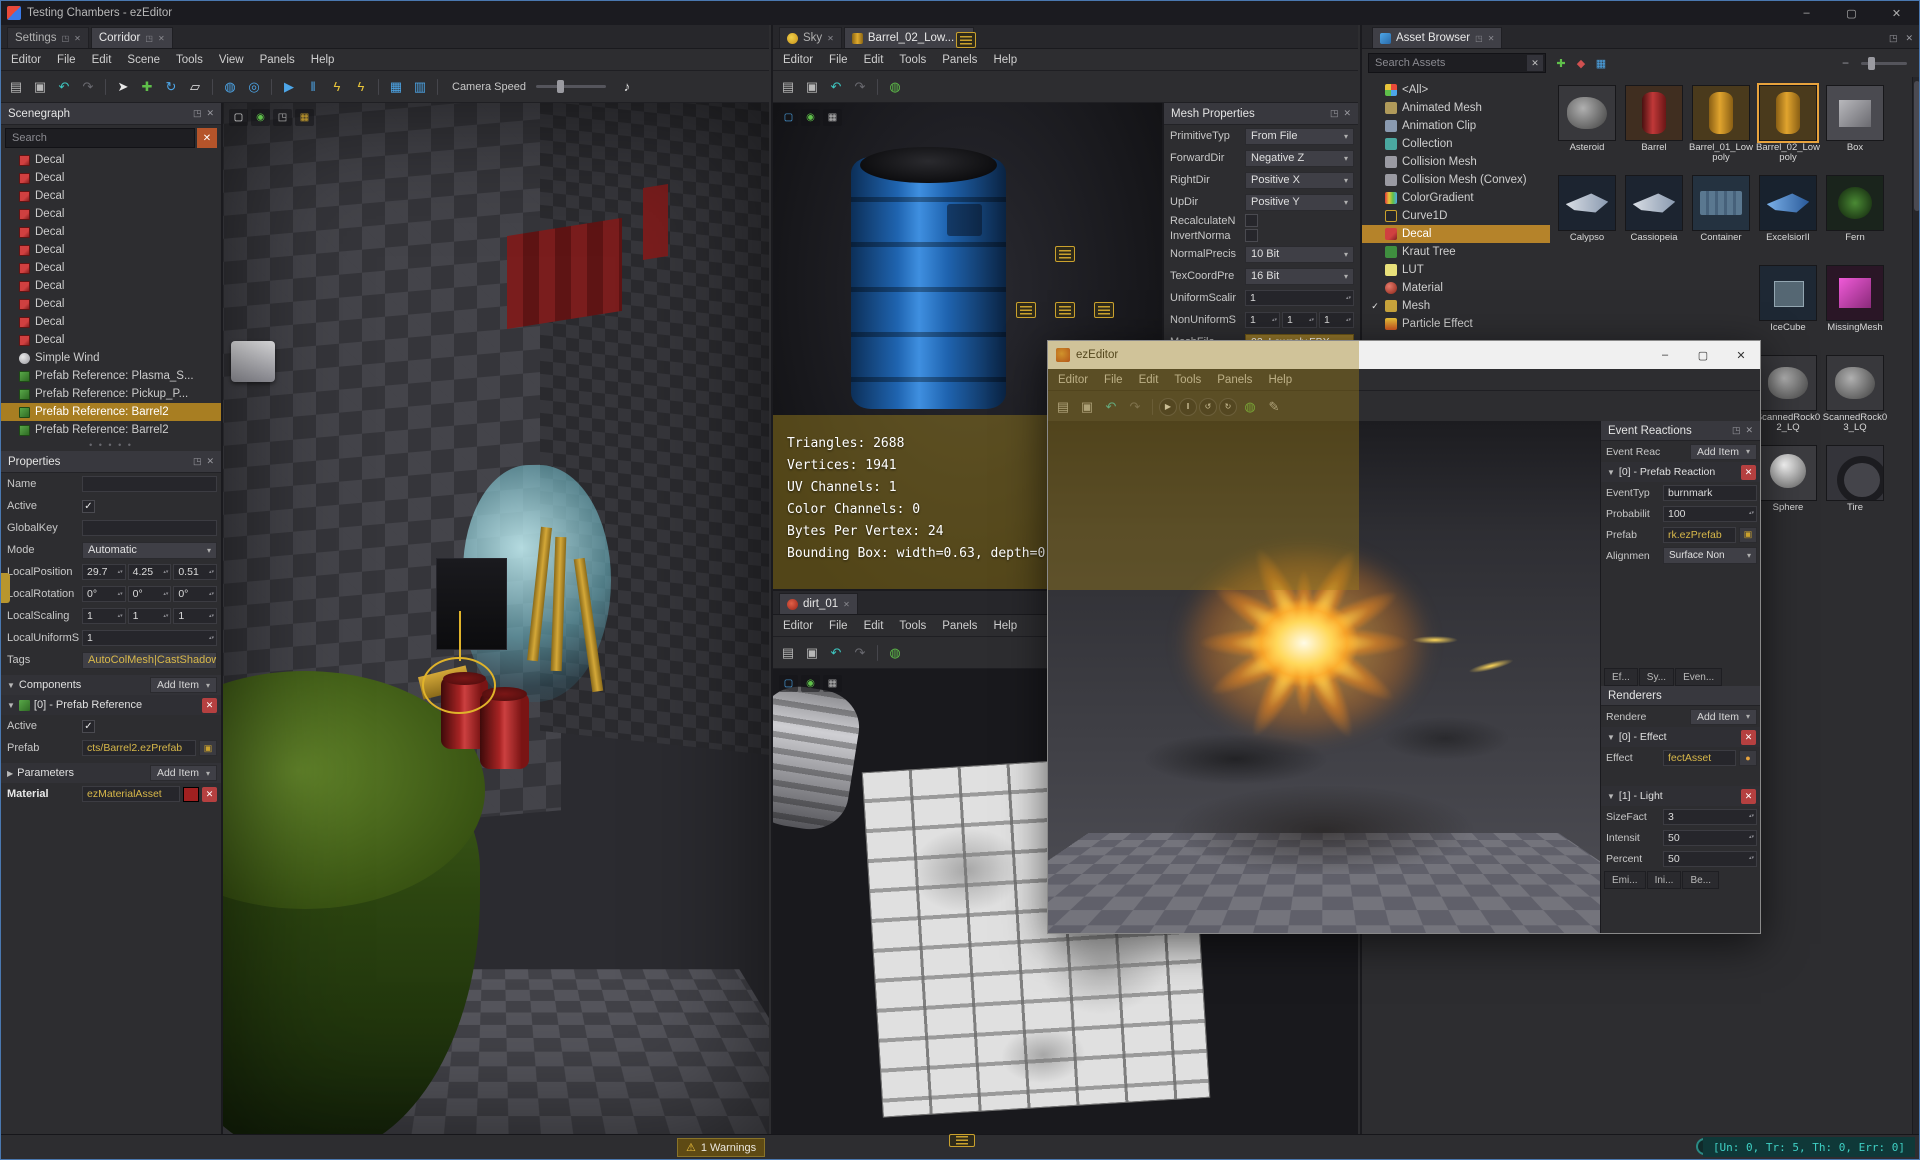  What do you see at coordinates (818, 603) in the screenshot?
I see `document-tab: dirt_01 ✕` at bounding box center [818, 603].